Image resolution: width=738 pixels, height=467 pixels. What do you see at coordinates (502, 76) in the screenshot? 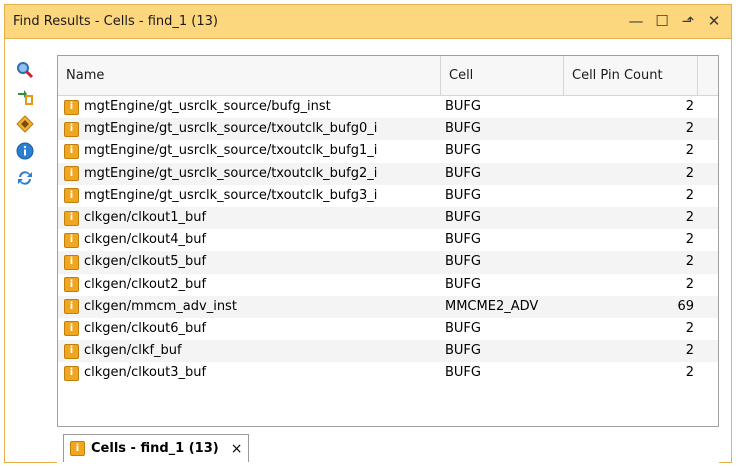
I see `column-header-cell: Cell` at bounding box center [502, 76].